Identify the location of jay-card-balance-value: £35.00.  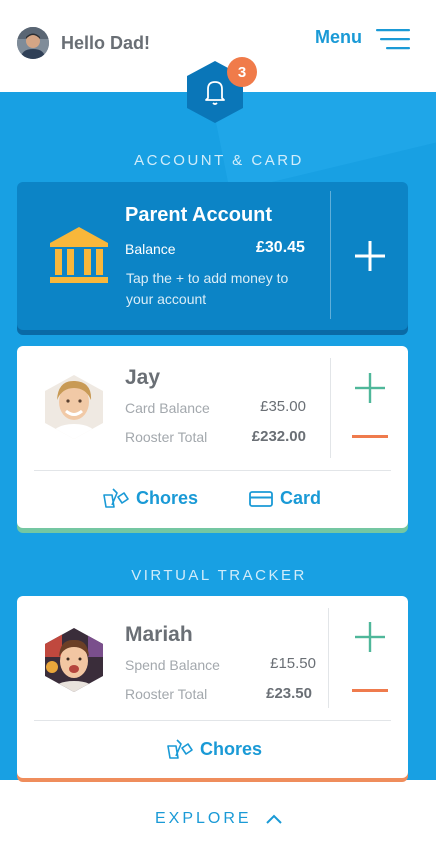
(283, 406).